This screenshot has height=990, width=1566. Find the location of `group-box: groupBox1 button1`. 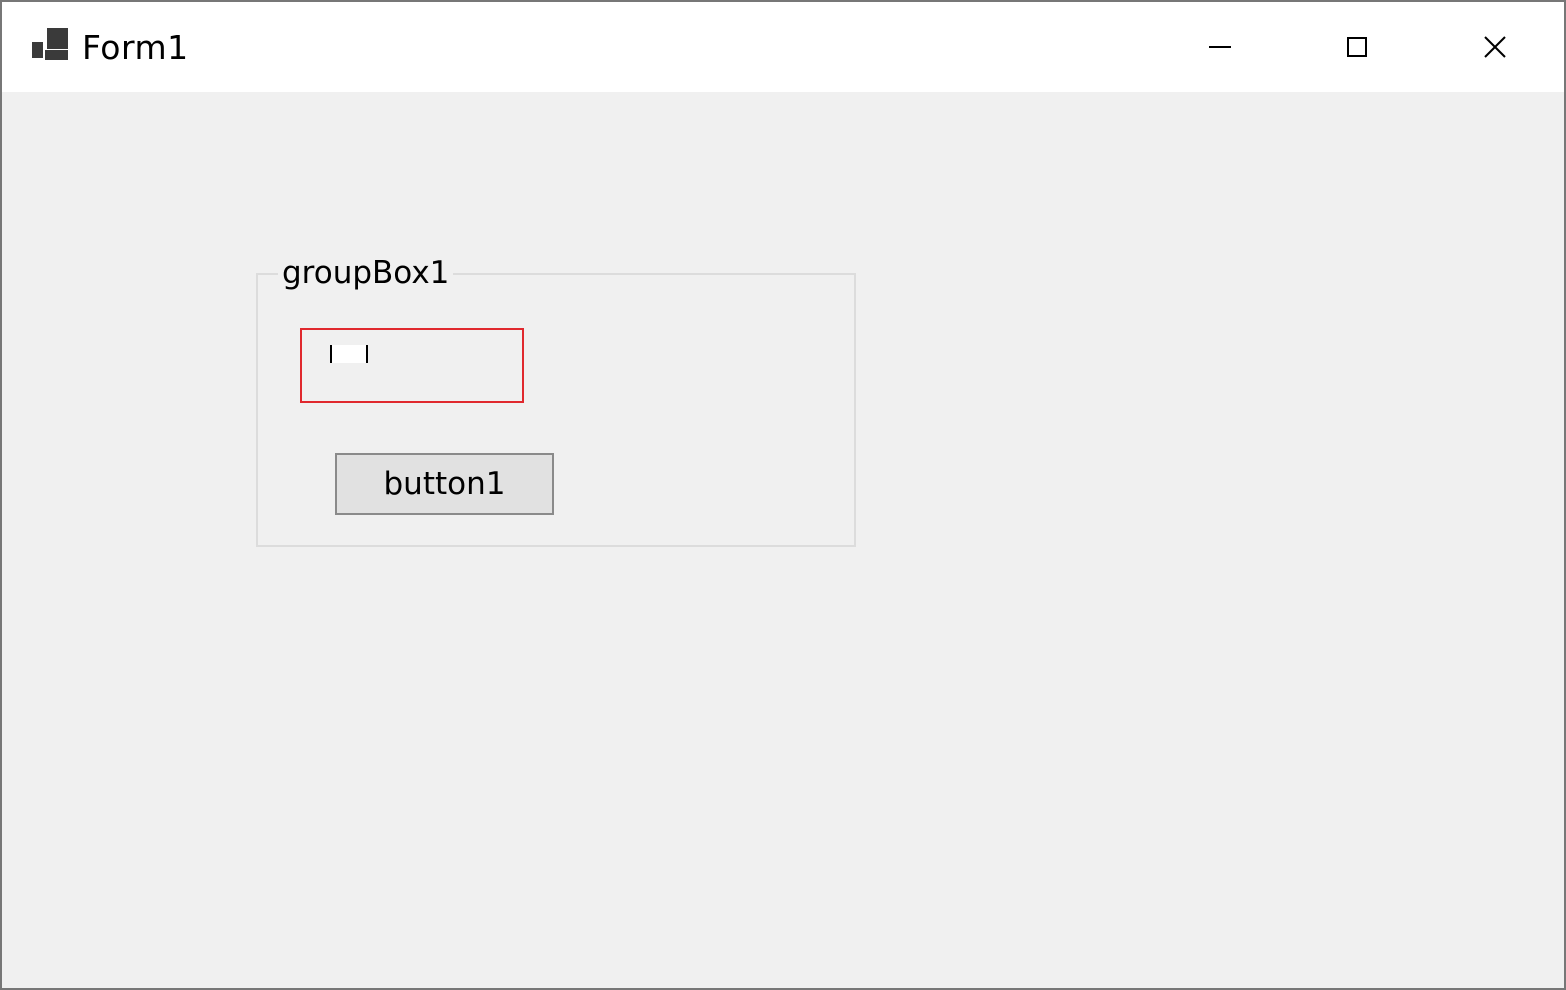

group-box: groupBox1 button1 is located at coordinates (556, 400).